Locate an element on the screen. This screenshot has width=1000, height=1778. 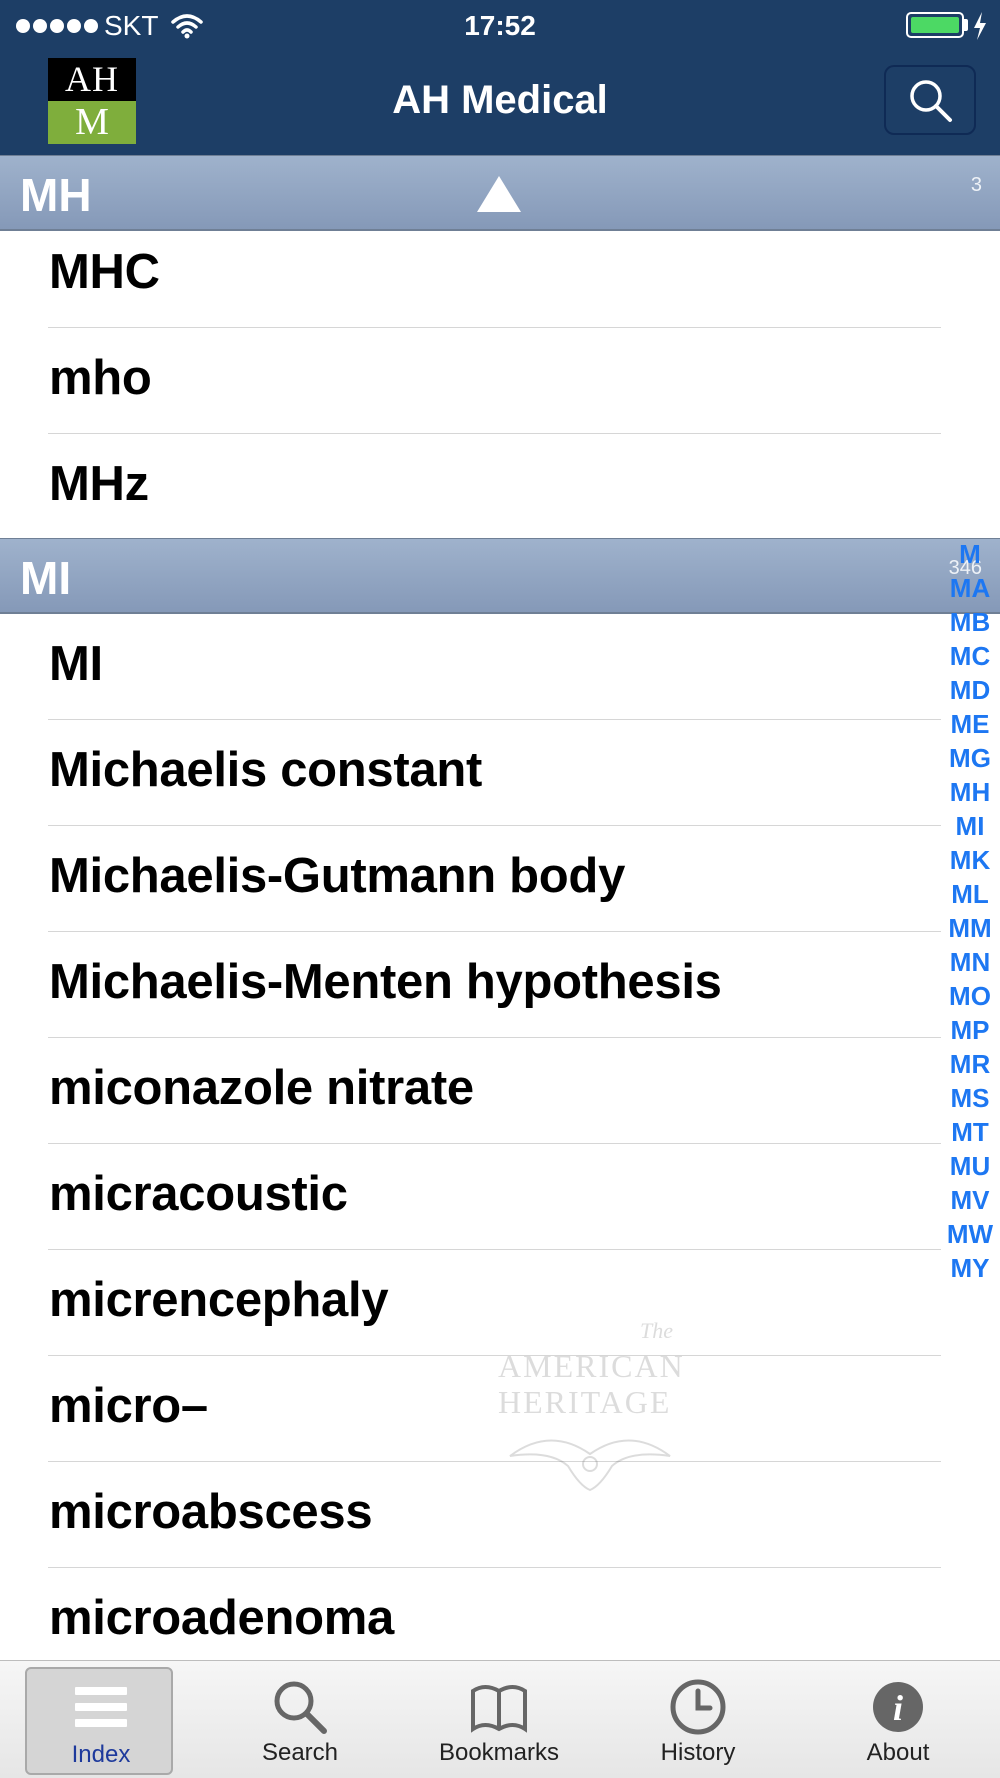
list-item: MHz is located at coordinates (494, 487).